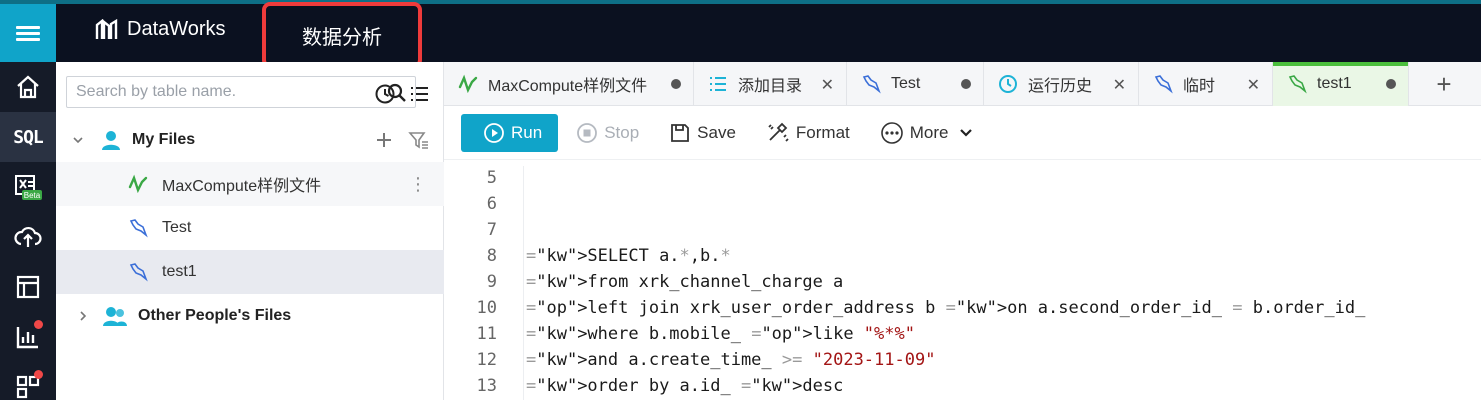  I want to click on layout-icon, so click(28, 287).